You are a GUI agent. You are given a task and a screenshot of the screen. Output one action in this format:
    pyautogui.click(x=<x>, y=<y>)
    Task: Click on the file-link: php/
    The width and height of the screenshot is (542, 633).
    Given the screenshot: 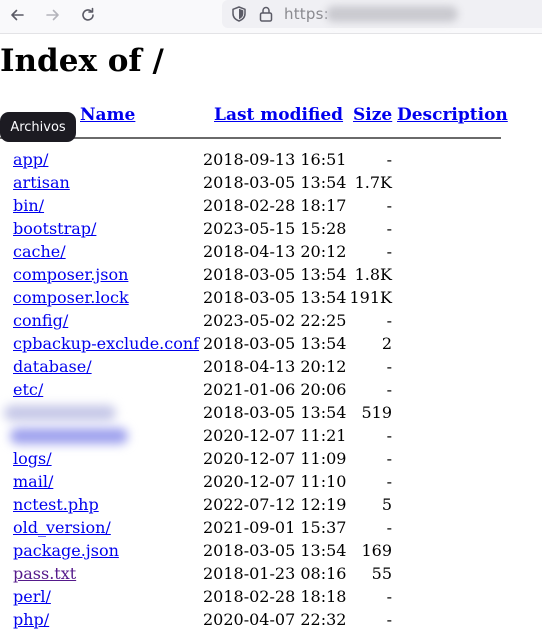 What is the action you would take?
    pyautogui.click(x=31, y=620)
    